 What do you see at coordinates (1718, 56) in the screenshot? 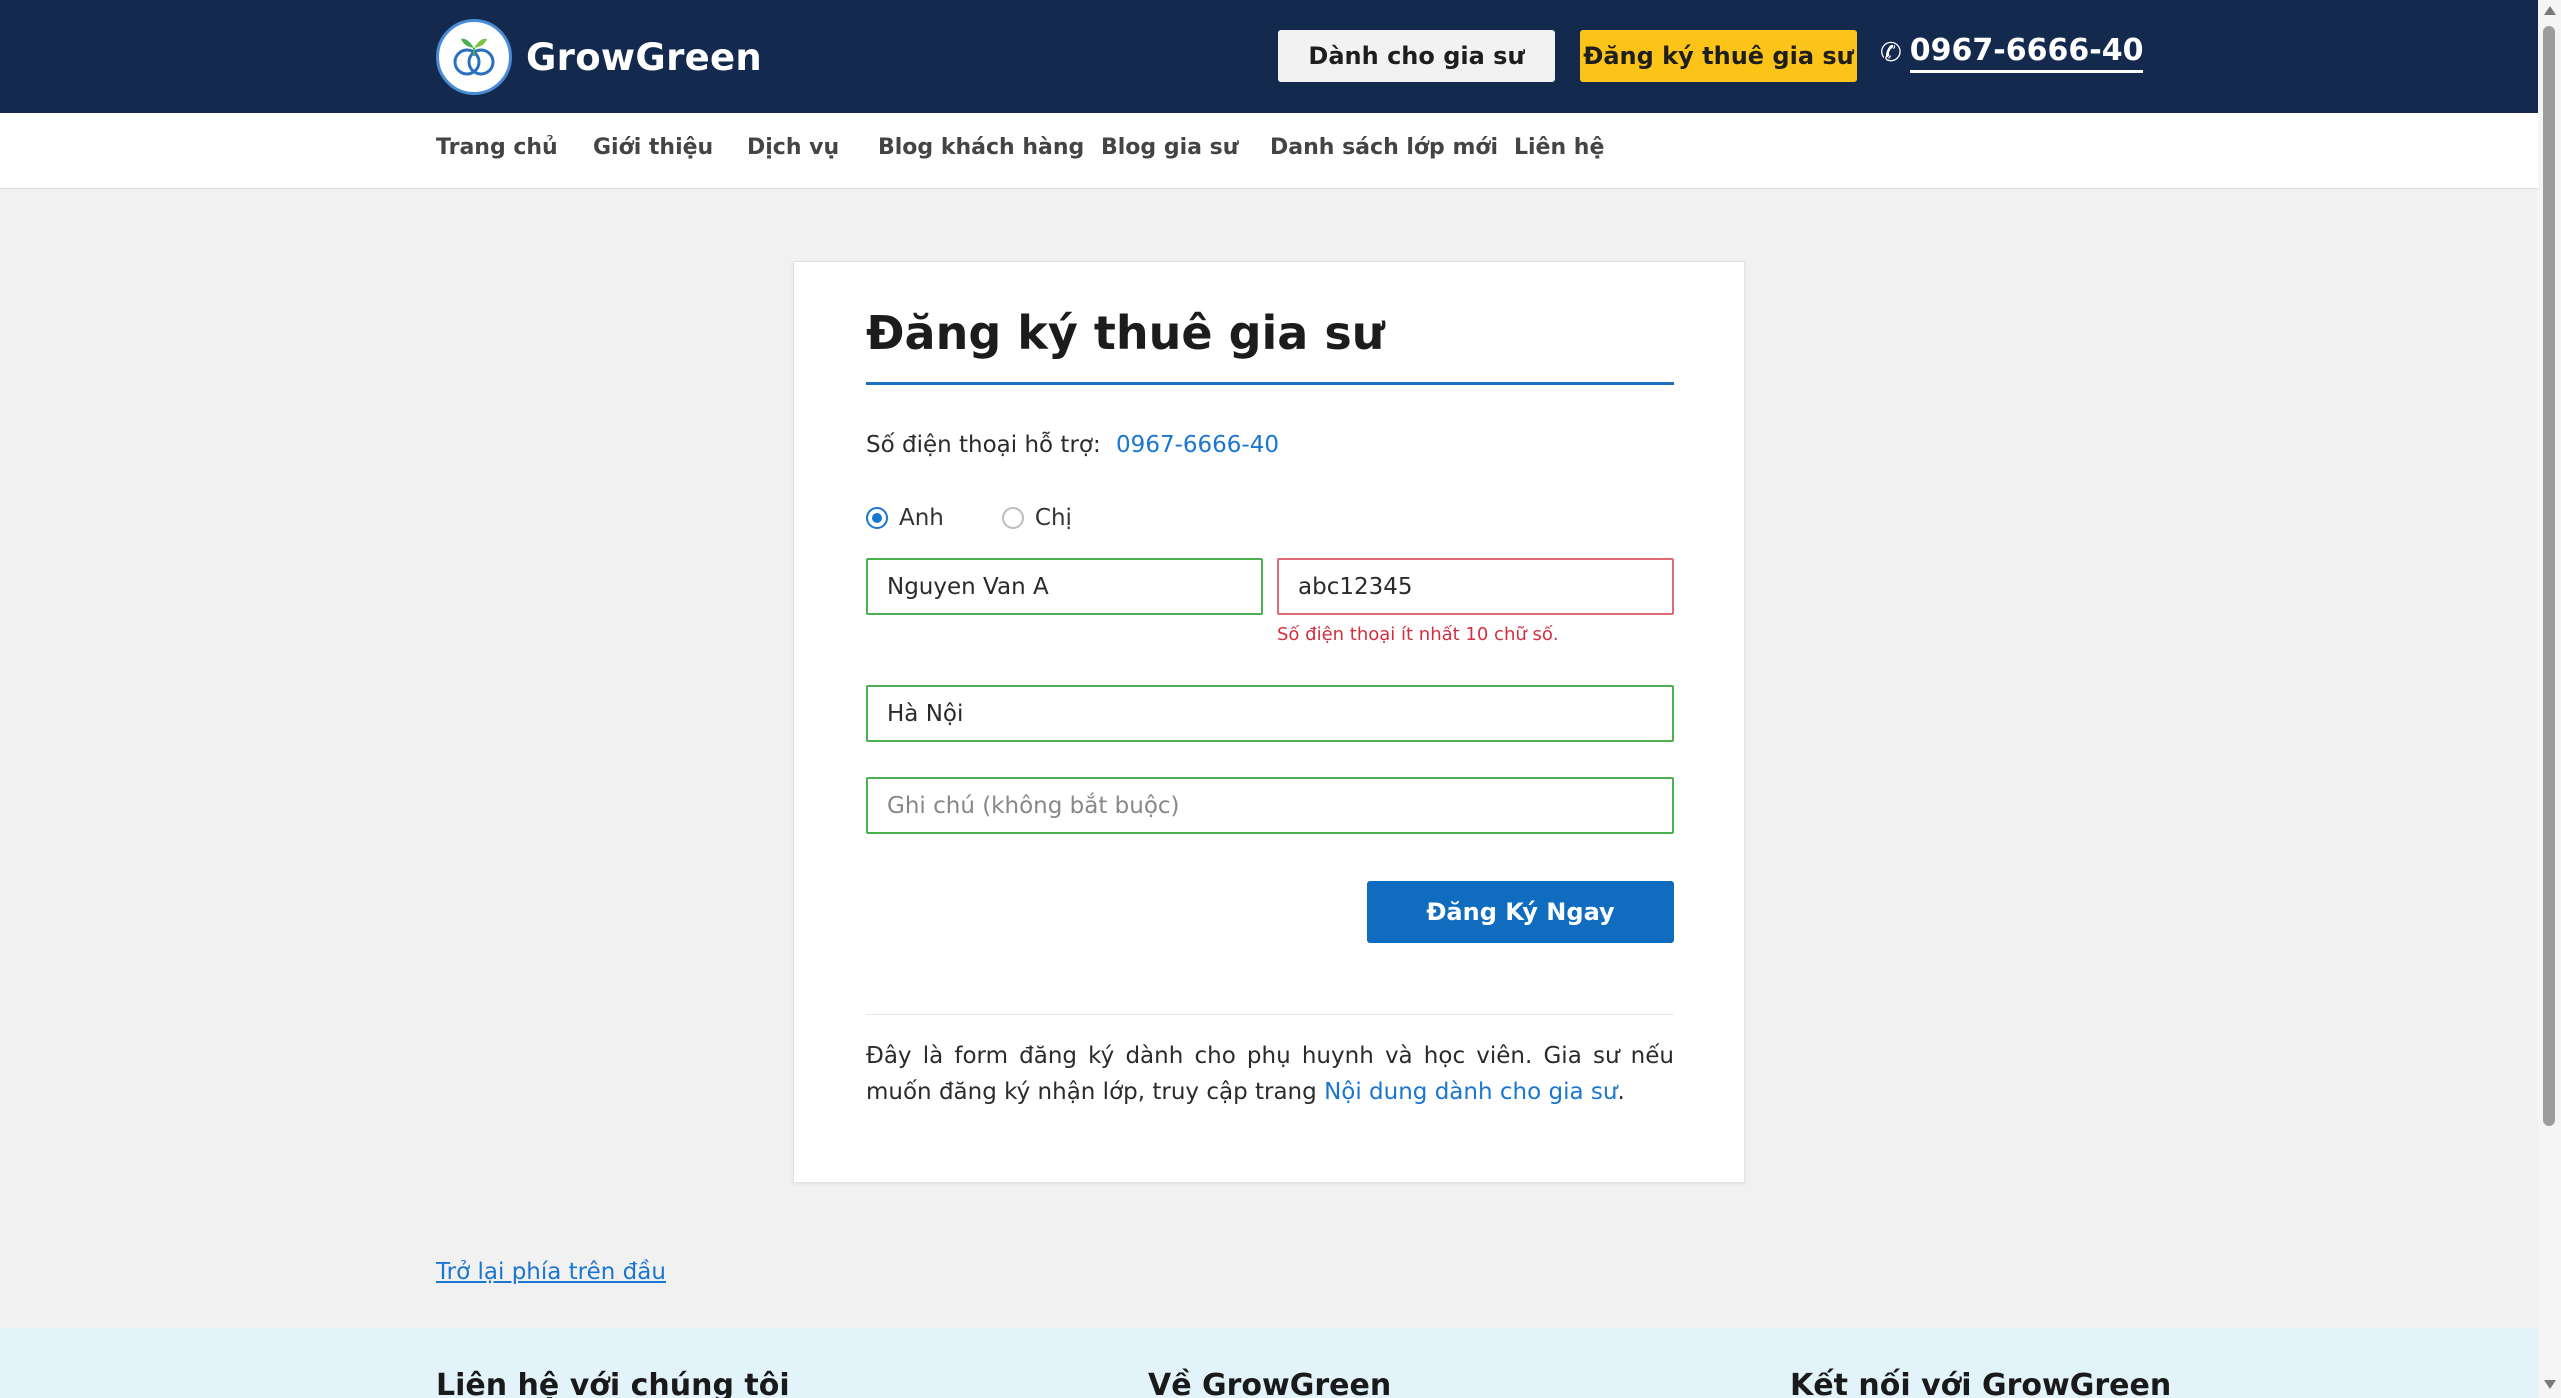
I see `hire-tutor-button: Đăng ký thuê gia sư` at bounding box center [1718, 56].